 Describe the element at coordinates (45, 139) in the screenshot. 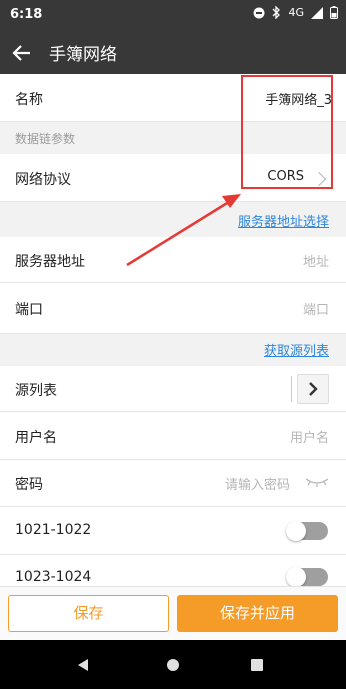

I see `datalink-section-title: 数据链参数` at that location.